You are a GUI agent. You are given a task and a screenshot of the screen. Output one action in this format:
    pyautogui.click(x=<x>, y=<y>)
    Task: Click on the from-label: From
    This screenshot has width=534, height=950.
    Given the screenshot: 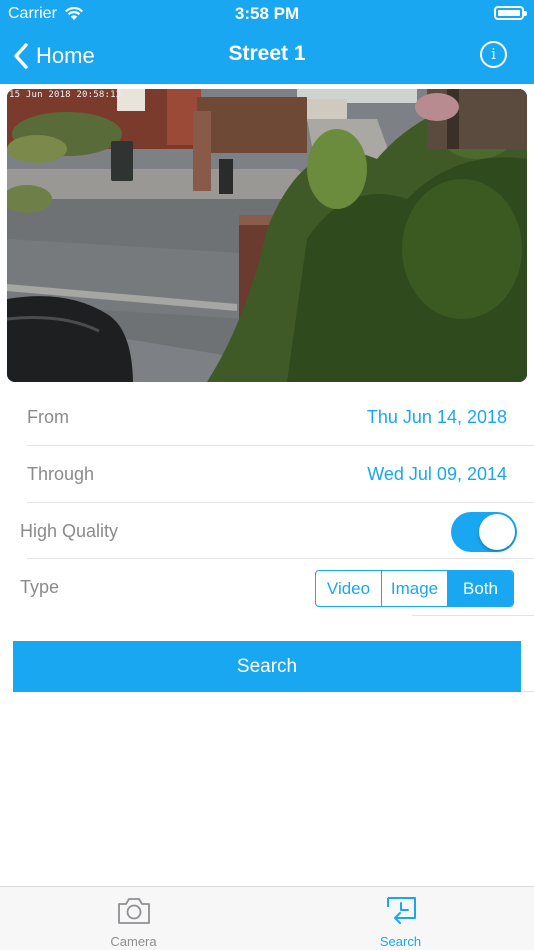 What is the action you would take?
    pyautogui.click(x=48, y=417)
    